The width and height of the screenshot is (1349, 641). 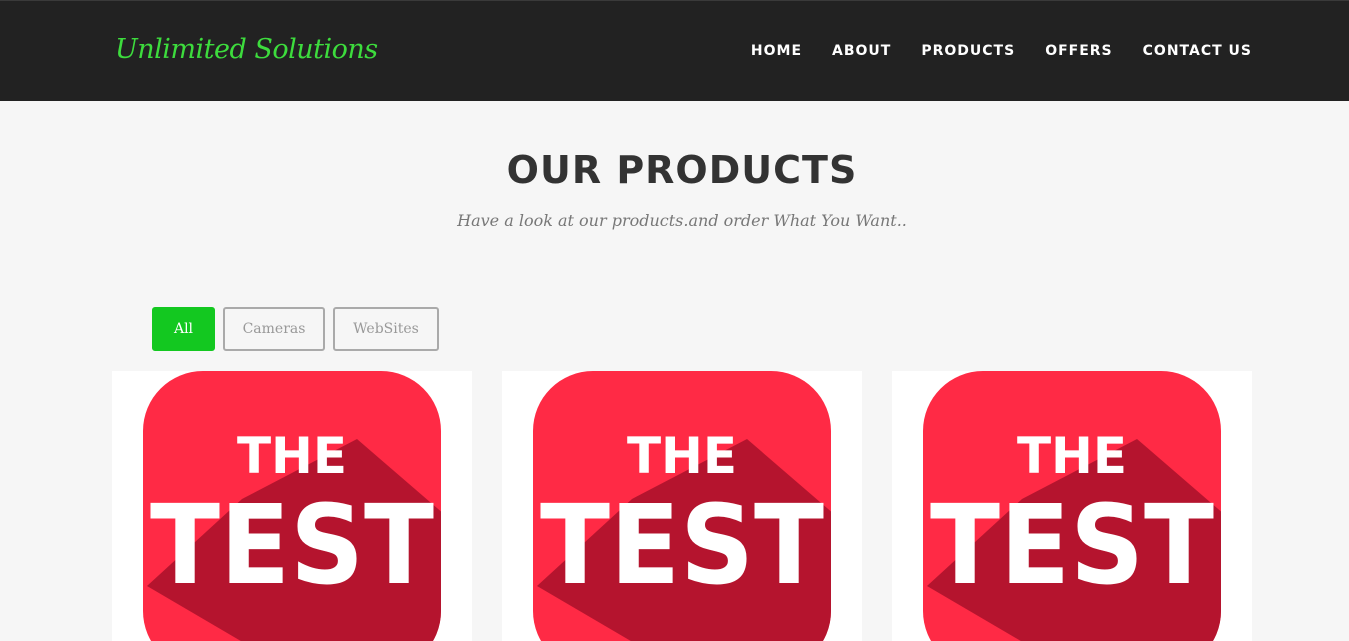 What do you see at coordinates (1078, 51) in the screenshot?
I see `nav-offers-link: OFFERS` at bounding box center [1078, 51].